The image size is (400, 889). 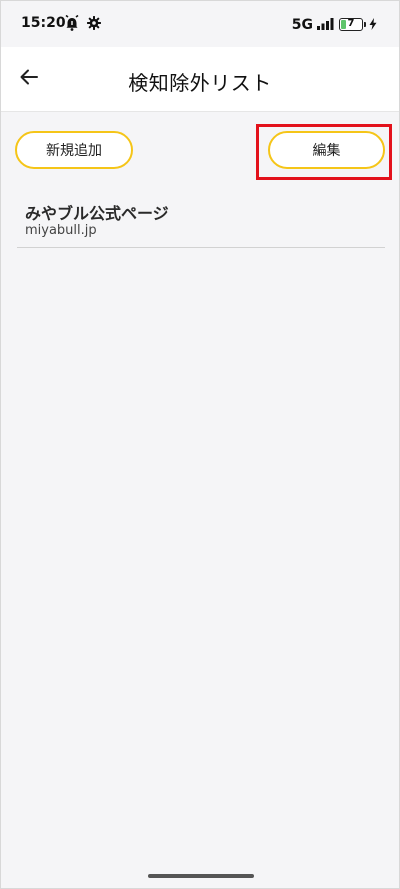 What do you see at coordinates (324, 152) in the screenshot?
I see `edit-button-highlight` at bounding box center [324, 152].